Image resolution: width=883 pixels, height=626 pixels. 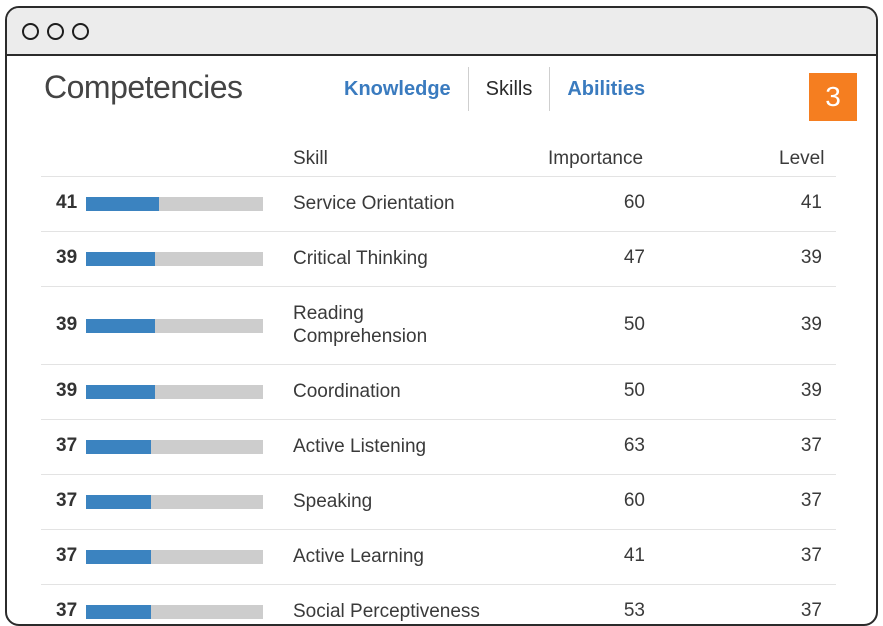 I want to click on column-header-importance: Importance, so click(x=596, y=158).